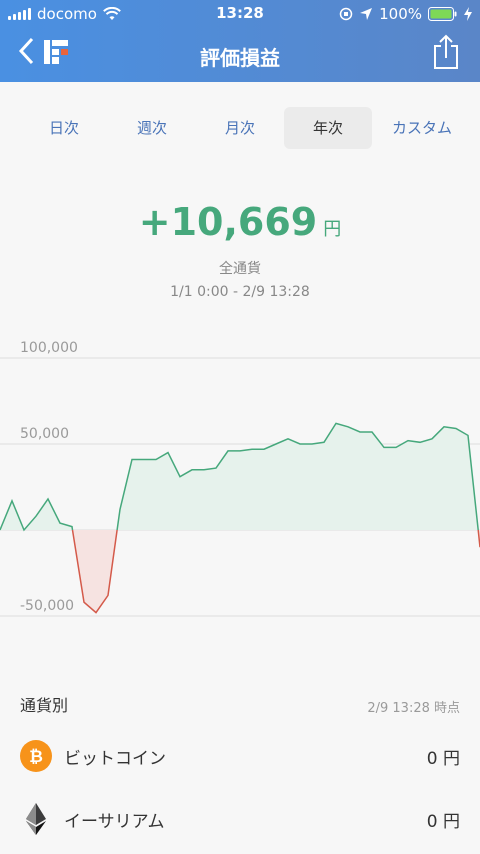 This screenshot has height=854, width=480. What do you see at coordinates (468, 14) in the screenshot?
I see `charging-icon` at bounding box center [468, 14].